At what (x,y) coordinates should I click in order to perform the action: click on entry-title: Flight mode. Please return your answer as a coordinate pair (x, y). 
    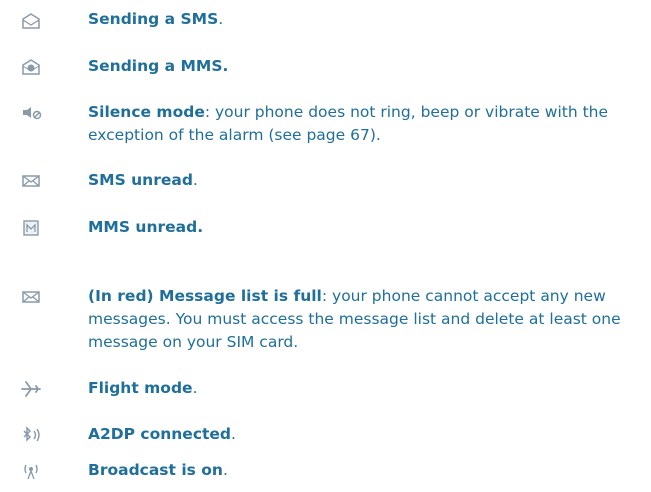
    Looking at the image, I should click on (140, 388).